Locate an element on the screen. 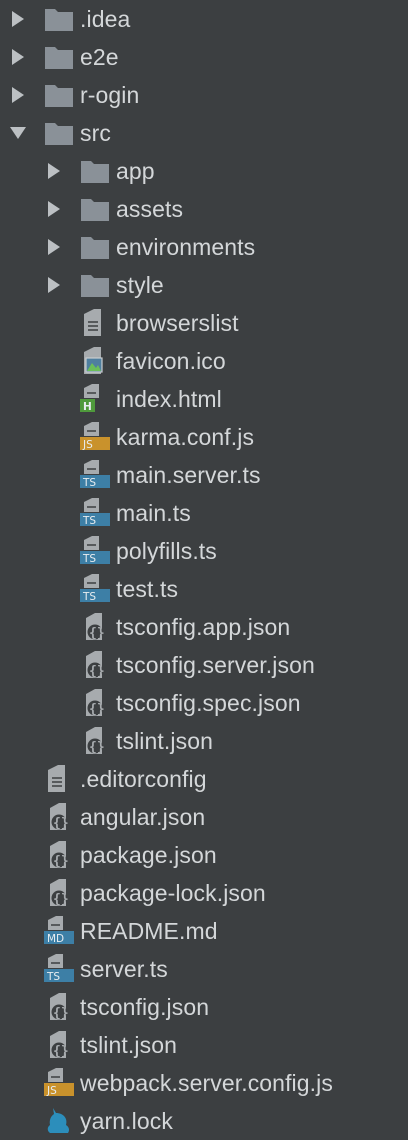 The image size is (408, 1140). tree-item-label: tsconfig.app.json is located at coordinates (203, 627).